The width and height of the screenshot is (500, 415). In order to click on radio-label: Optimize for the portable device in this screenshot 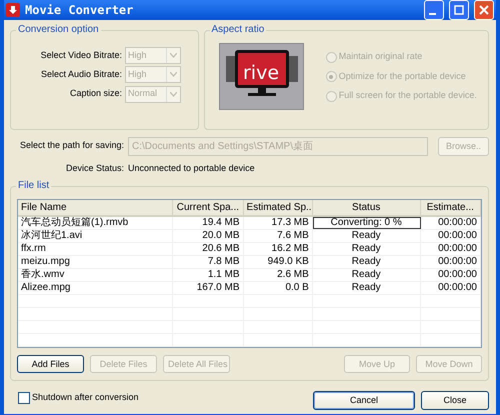, I will do `click(402, 76)`.